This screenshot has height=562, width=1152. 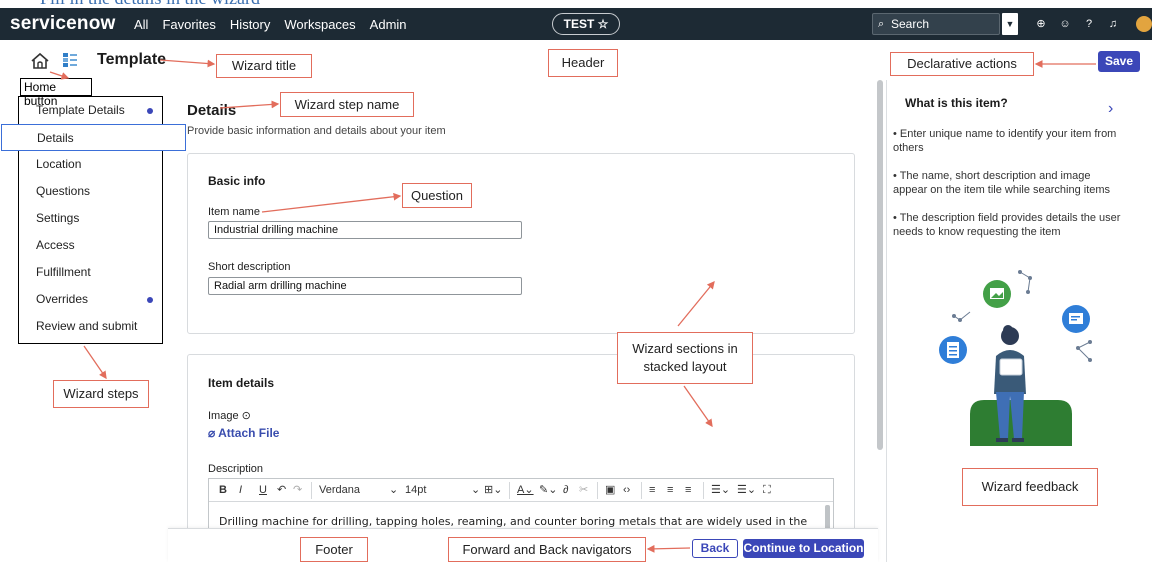 I want to click on step-access: Access, so click(x=90, y=245).